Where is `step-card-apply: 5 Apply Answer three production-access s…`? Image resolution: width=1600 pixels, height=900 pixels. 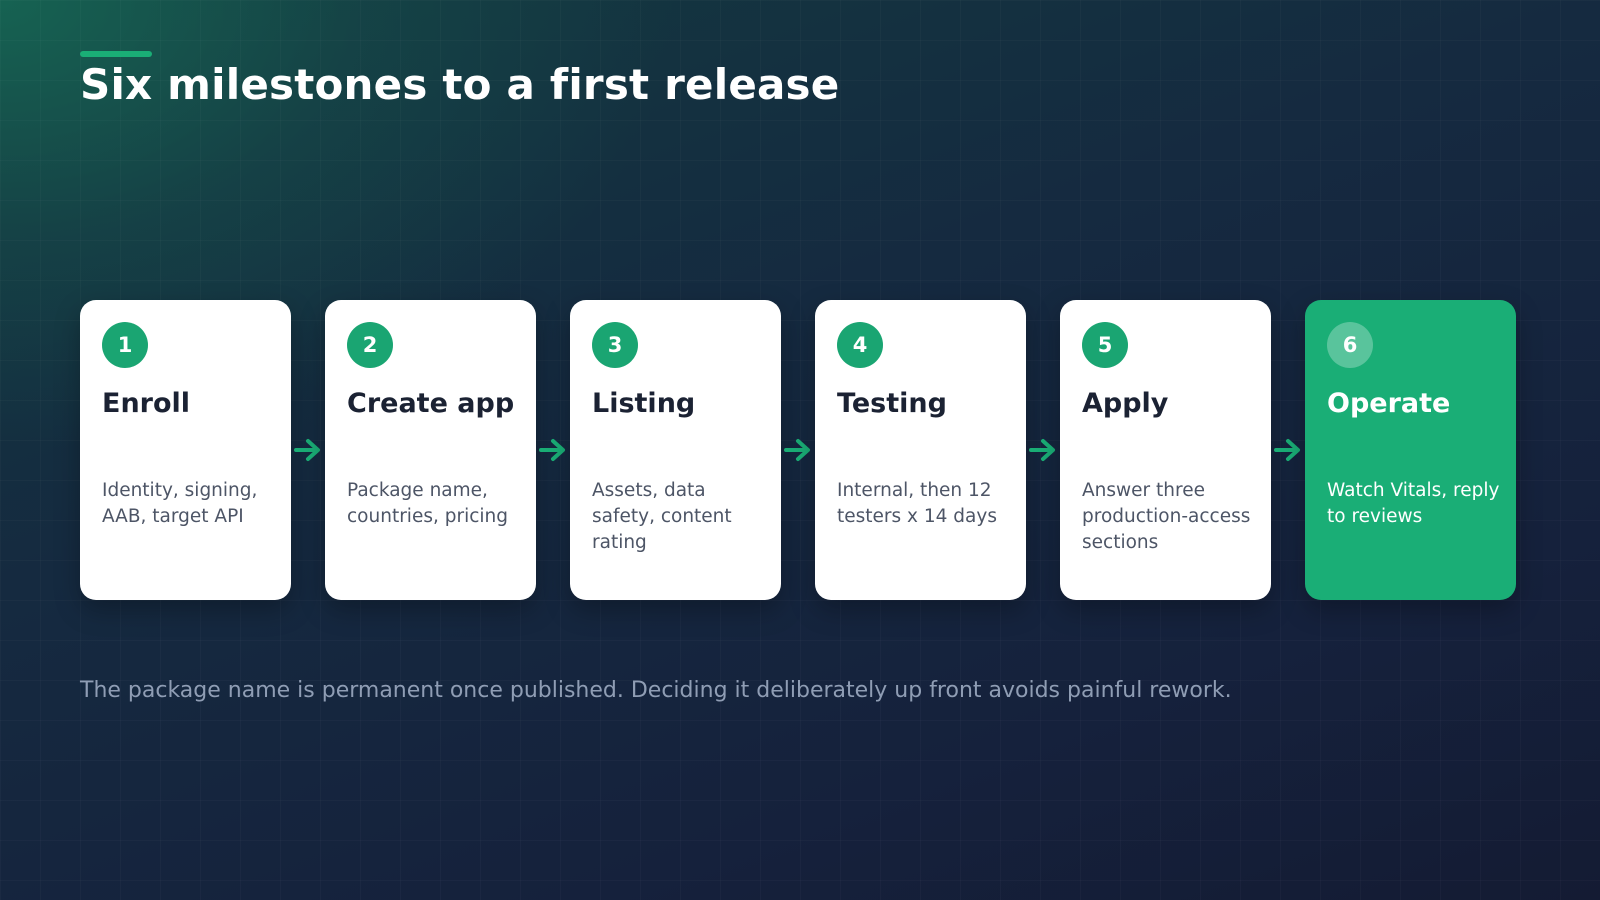
step-card-apply: 5 Apply Answer three production-access s… is located at coordinates (1165, 450).